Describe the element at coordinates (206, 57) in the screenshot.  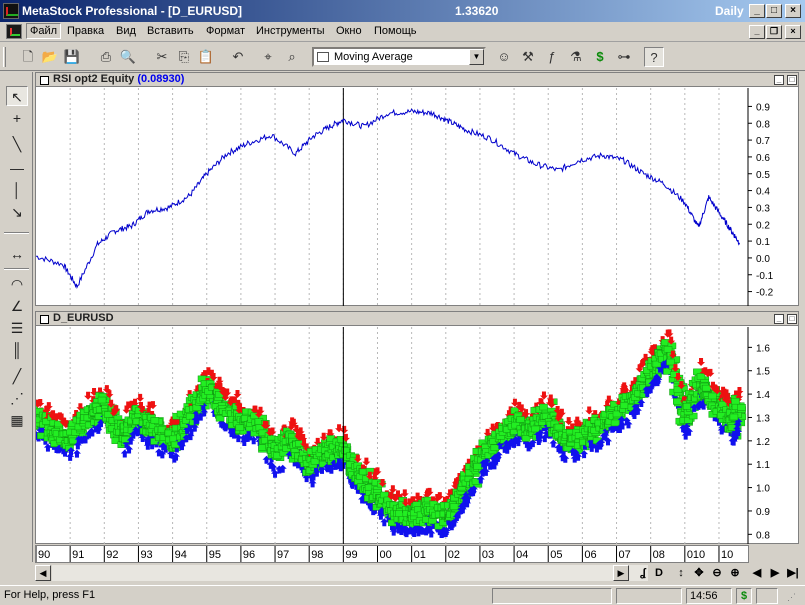
I see `paste-icon: 📋` at that location.